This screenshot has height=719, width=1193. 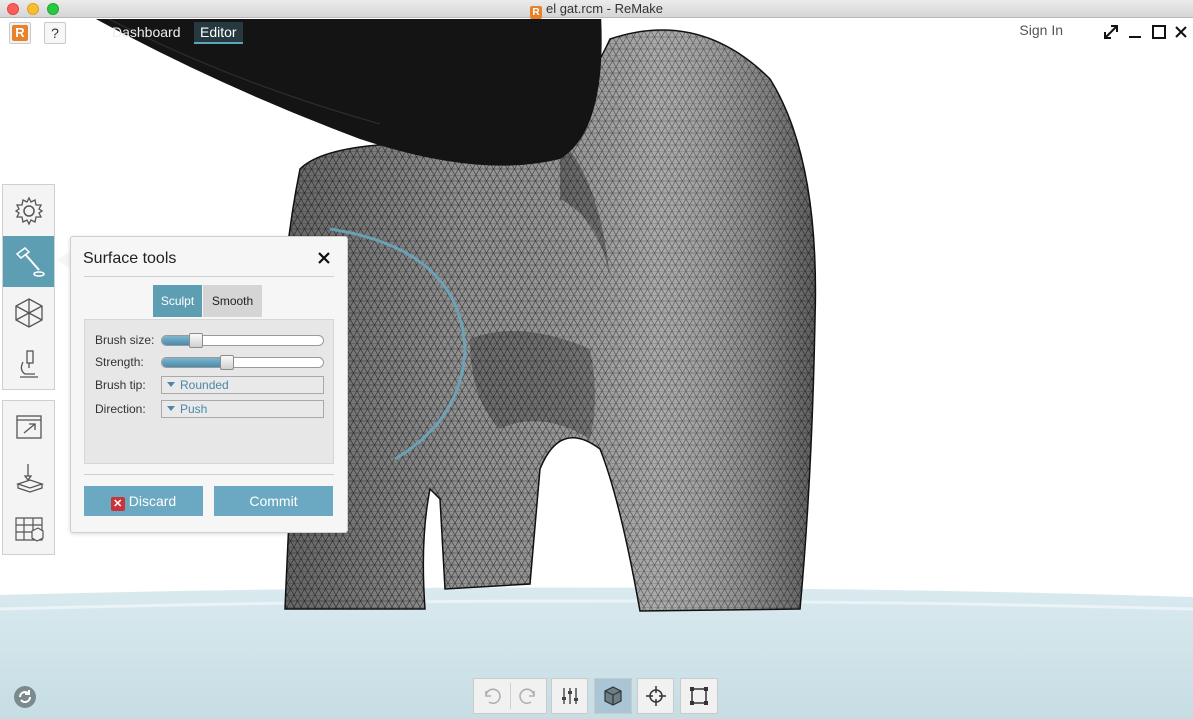 I want to click on remake-logo-icon: R, so click(x=20, y=33).